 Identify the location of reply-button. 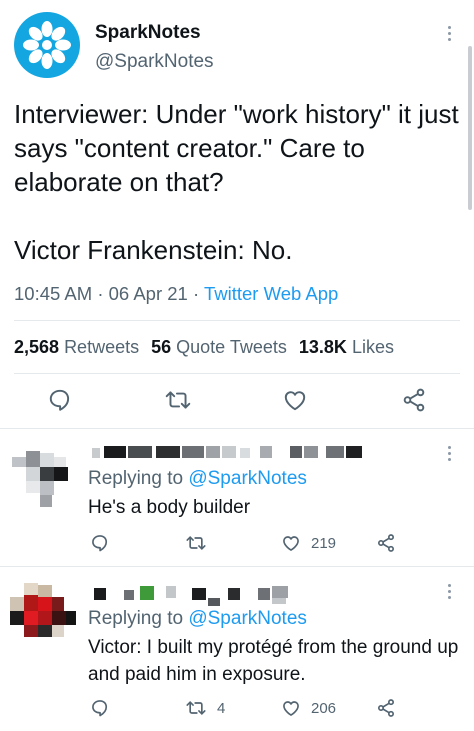
(60, 400).